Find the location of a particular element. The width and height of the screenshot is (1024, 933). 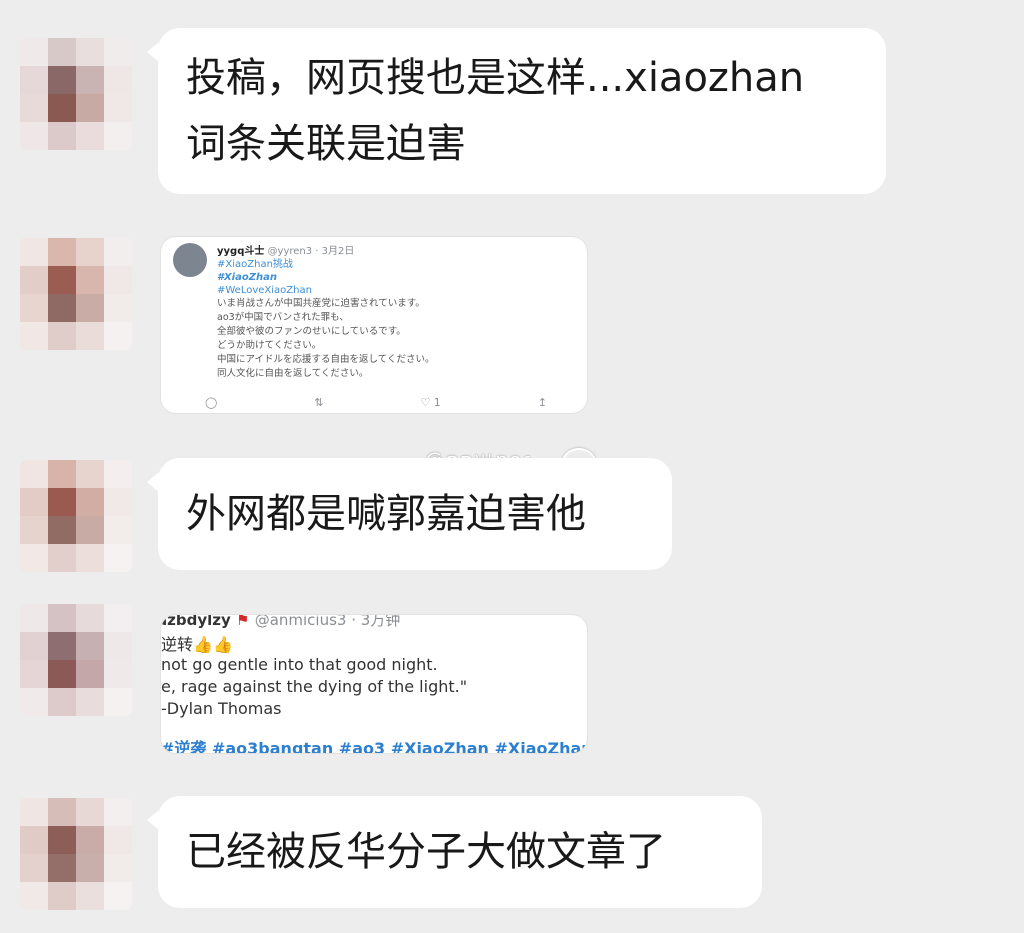

message-row: 已经被反华分子大做文章了 is located at coordinates (512, 856).